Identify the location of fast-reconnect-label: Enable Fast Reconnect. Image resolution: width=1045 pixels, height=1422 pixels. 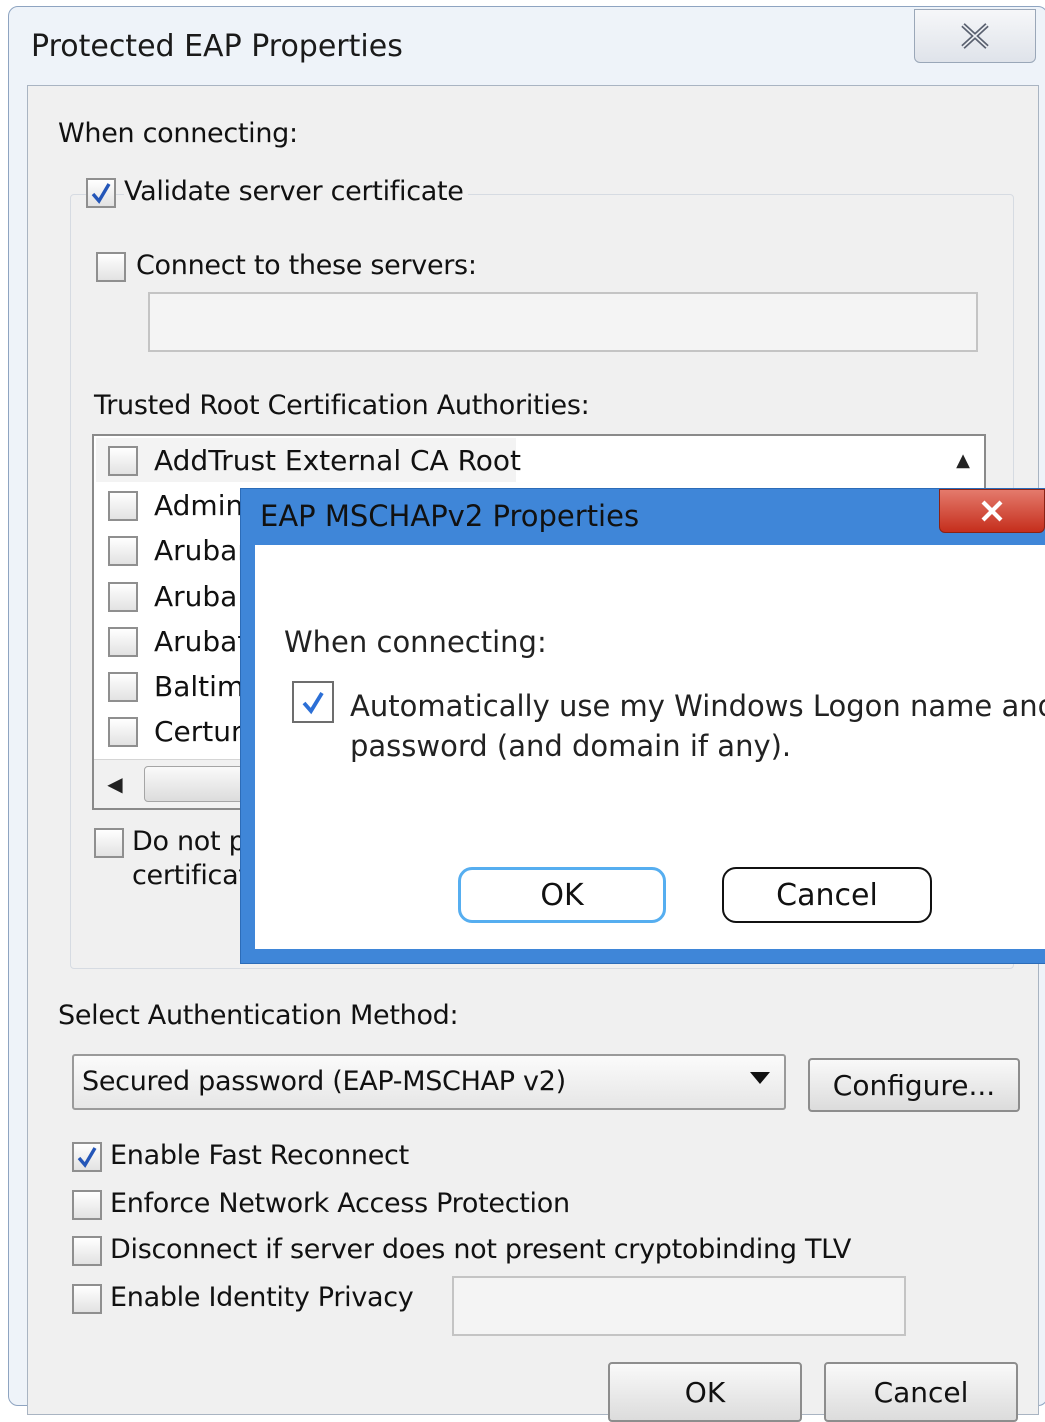
(259, 1155).